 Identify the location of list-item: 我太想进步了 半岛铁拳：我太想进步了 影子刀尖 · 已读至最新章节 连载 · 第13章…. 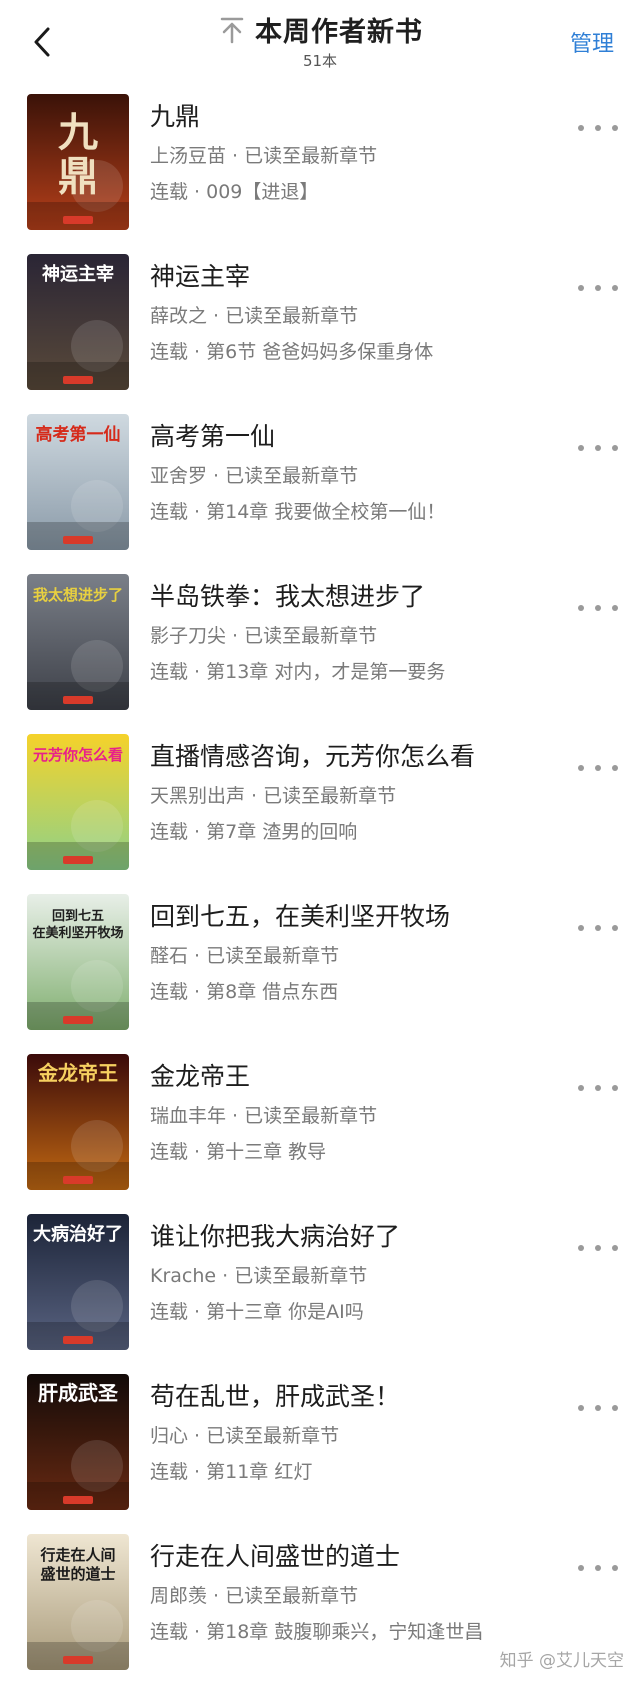
(320, 644).